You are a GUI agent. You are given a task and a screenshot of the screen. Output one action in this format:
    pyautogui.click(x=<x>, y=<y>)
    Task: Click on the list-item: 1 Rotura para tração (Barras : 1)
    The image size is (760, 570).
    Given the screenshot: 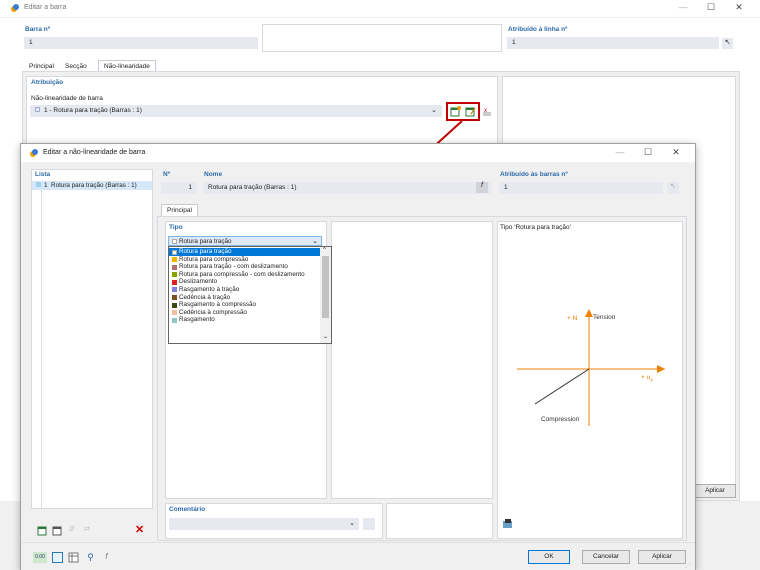 What is the action you would take?
    pyautogui.click(x=92, y=185)
    